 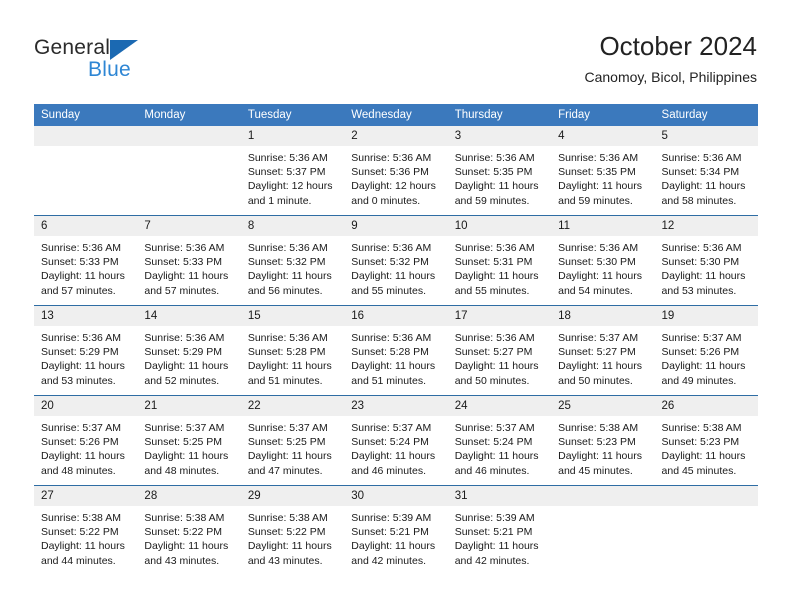 What do you see at coordinates (396, 406) in the screenshot?
I see `day-number: 23` at bounding box center [396, 406].